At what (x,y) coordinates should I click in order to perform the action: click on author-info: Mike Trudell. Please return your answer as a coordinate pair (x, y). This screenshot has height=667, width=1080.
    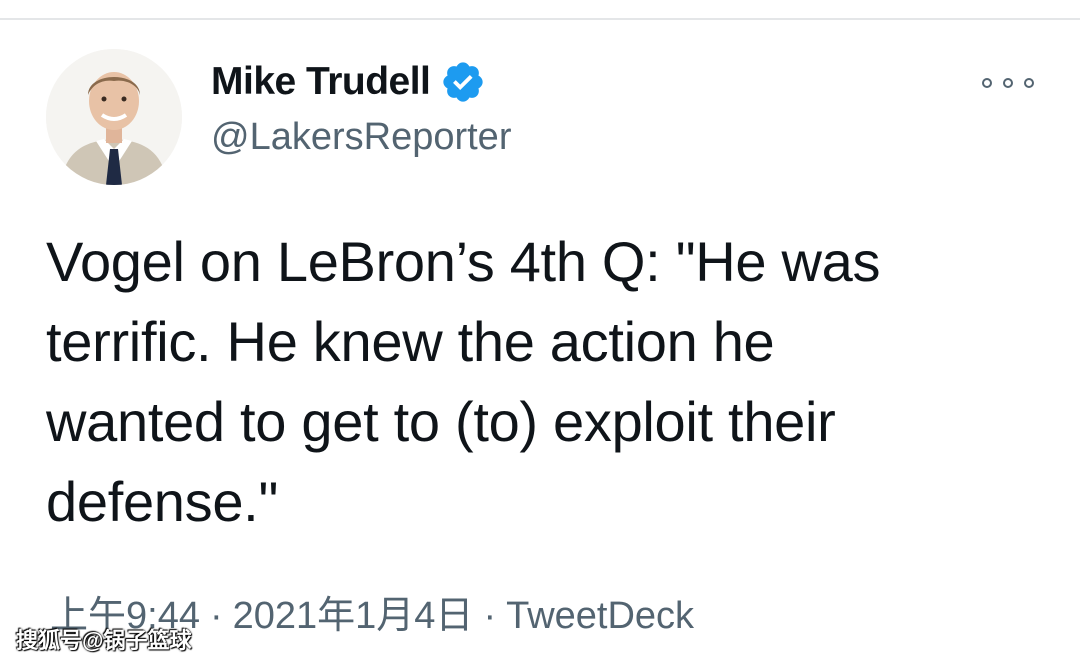
    Looking at the image, I should click on (348, 82).